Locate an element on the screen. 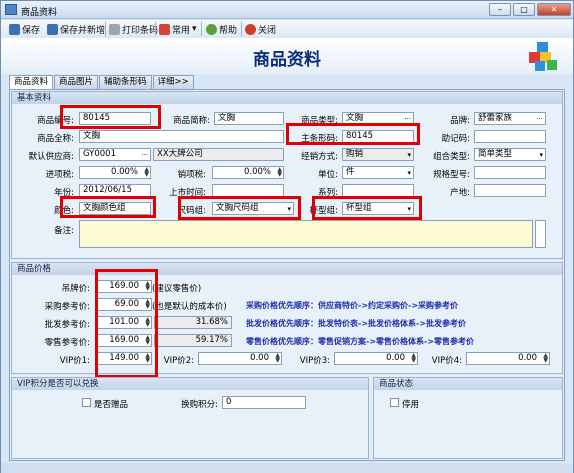  disabled-checkbox is located at coordinates (394, 402).